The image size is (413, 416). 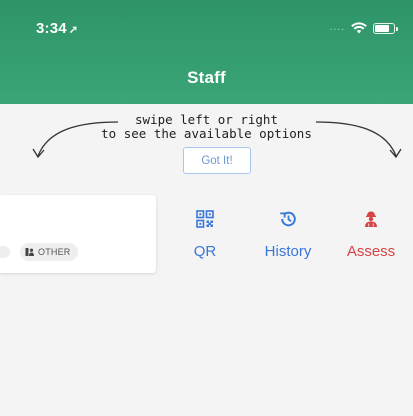 What do you see at coordinates (217, 160) in the screenshot?
I see `got-it-button: Got It!` at bounding box center [217, 160].